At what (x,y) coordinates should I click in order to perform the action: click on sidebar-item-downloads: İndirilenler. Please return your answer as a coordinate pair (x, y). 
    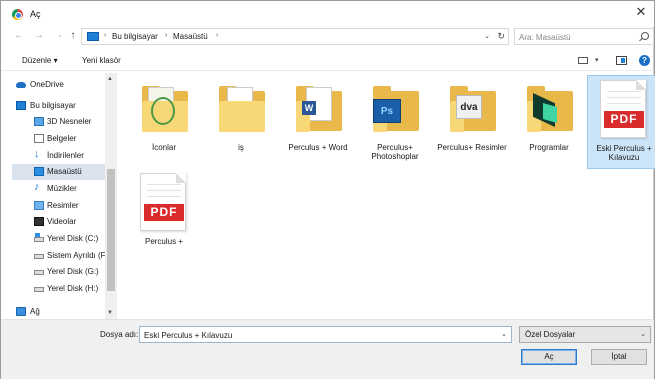
    Looking at the image, I should click on (60, 156).